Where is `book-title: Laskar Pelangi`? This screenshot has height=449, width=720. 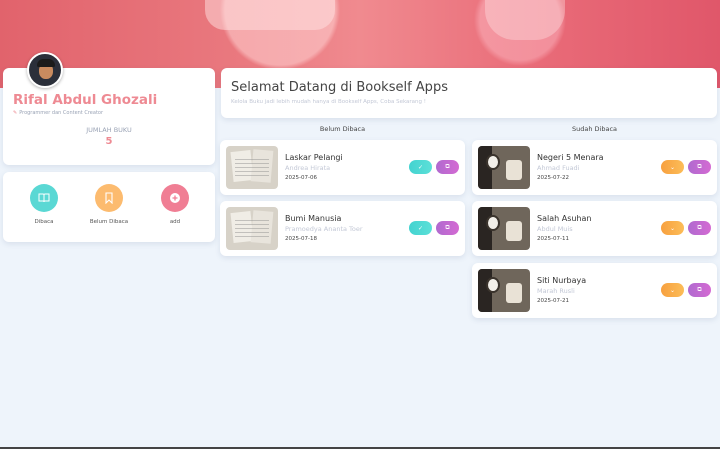 book-title: Laskar Pelangi is located at coordinates (314, 157).